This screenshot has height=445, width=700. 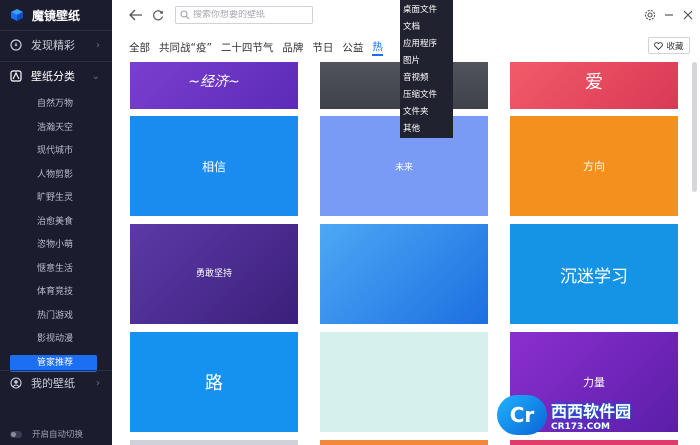 What do you see at coordinates (522, 415) in the screenshot?
I see `watermark-logo: Cr` at bounding box center [522, 415].